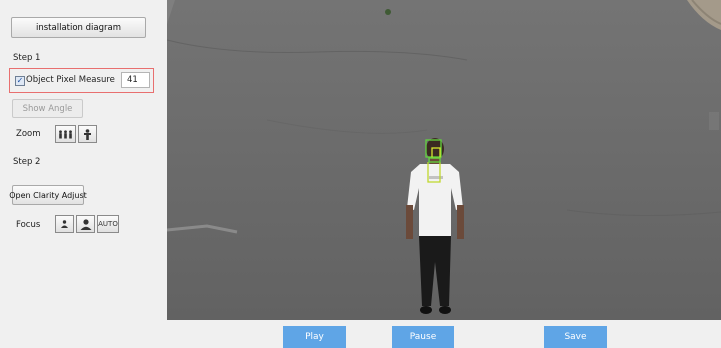 The height and width of the screenshot is (348, 721). I want to click on small-person-icon, so click(64, 224).